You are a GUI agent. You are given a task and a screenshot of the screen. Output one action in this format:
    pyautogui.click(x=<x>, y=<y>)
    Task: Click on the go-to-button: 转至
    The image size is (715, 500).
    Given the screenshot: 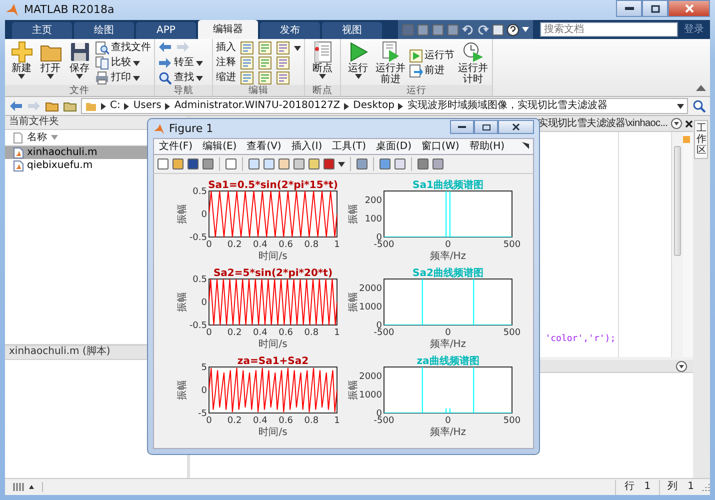 What is the action you would take?
    pyautogui.click(x=180, y=63)
    